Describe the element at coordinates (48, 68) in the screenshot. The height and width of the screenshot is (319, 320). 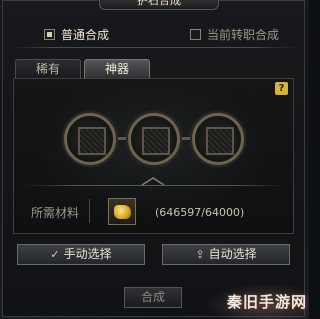
I see `tab-rare: 稀有` at that location.